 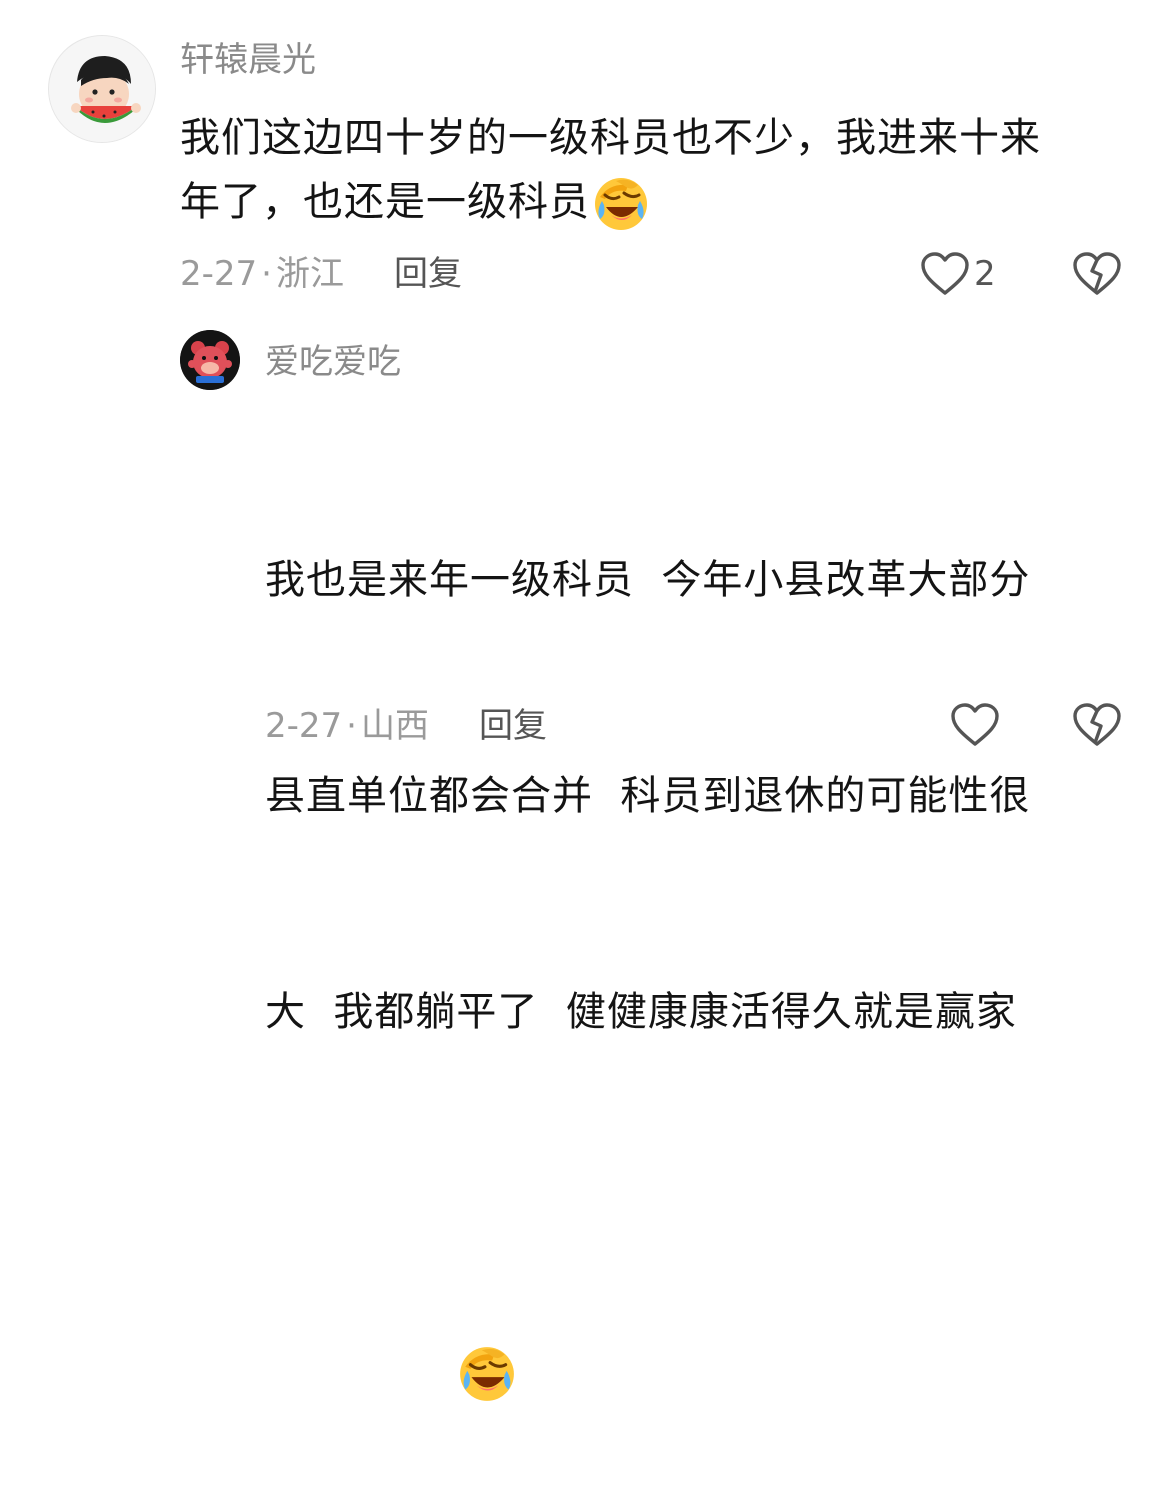 I want to click on username: 轩辕晨光, so click(x=248, y=60).